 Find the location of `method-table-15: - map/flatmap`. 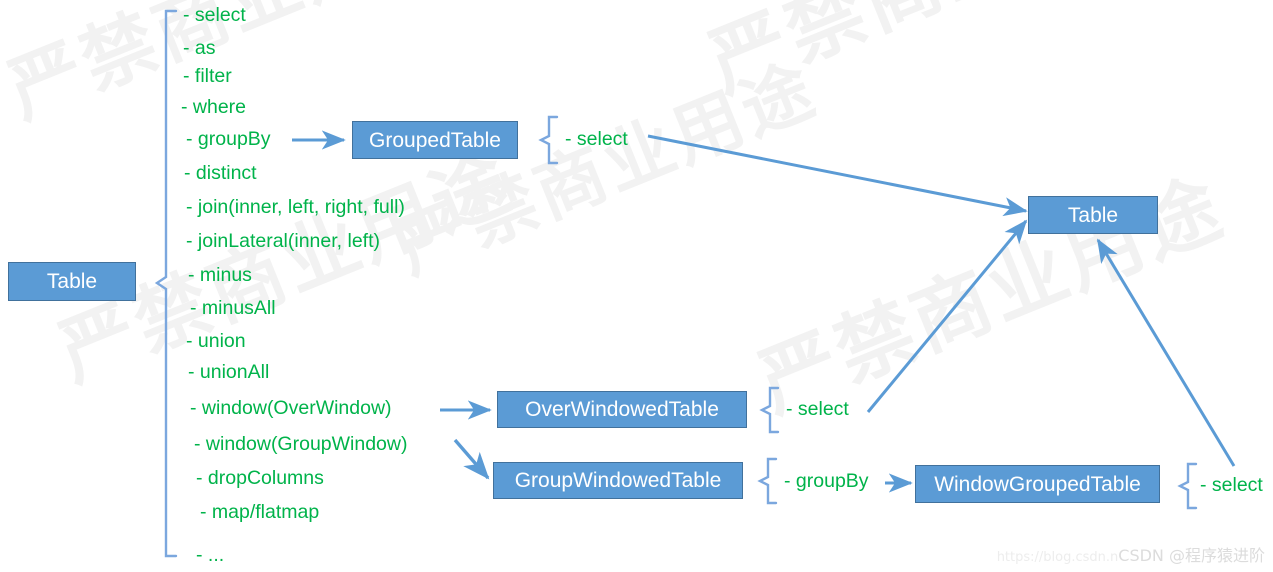

method-table-15: - map/flatmap is located at coordinates (259, 512).